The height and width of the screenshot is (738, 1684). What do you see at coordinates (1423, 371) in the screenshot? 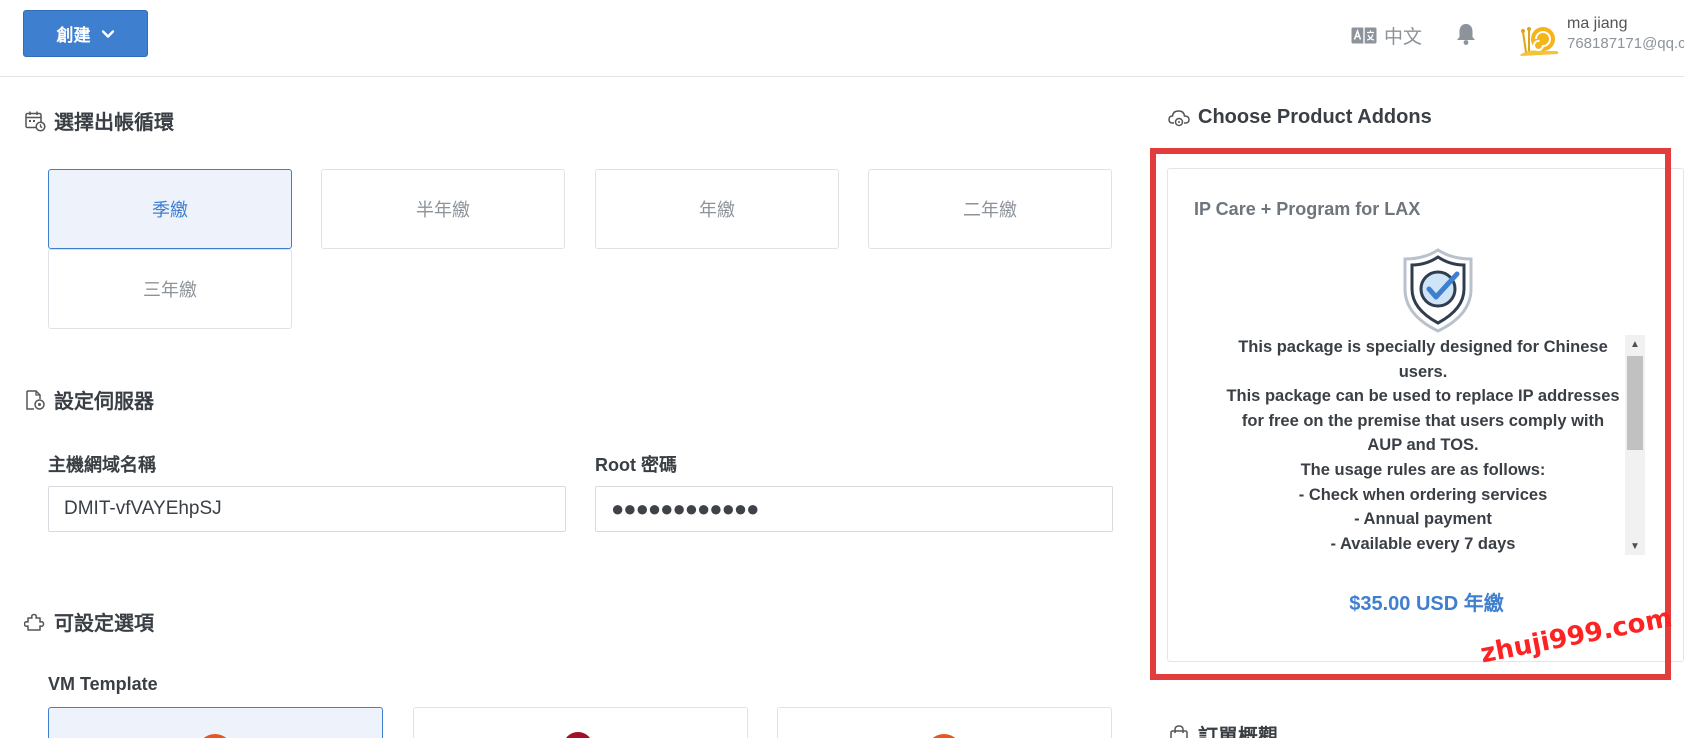
I see `addon-description-line: users.` at bounding box center [1423, 371].